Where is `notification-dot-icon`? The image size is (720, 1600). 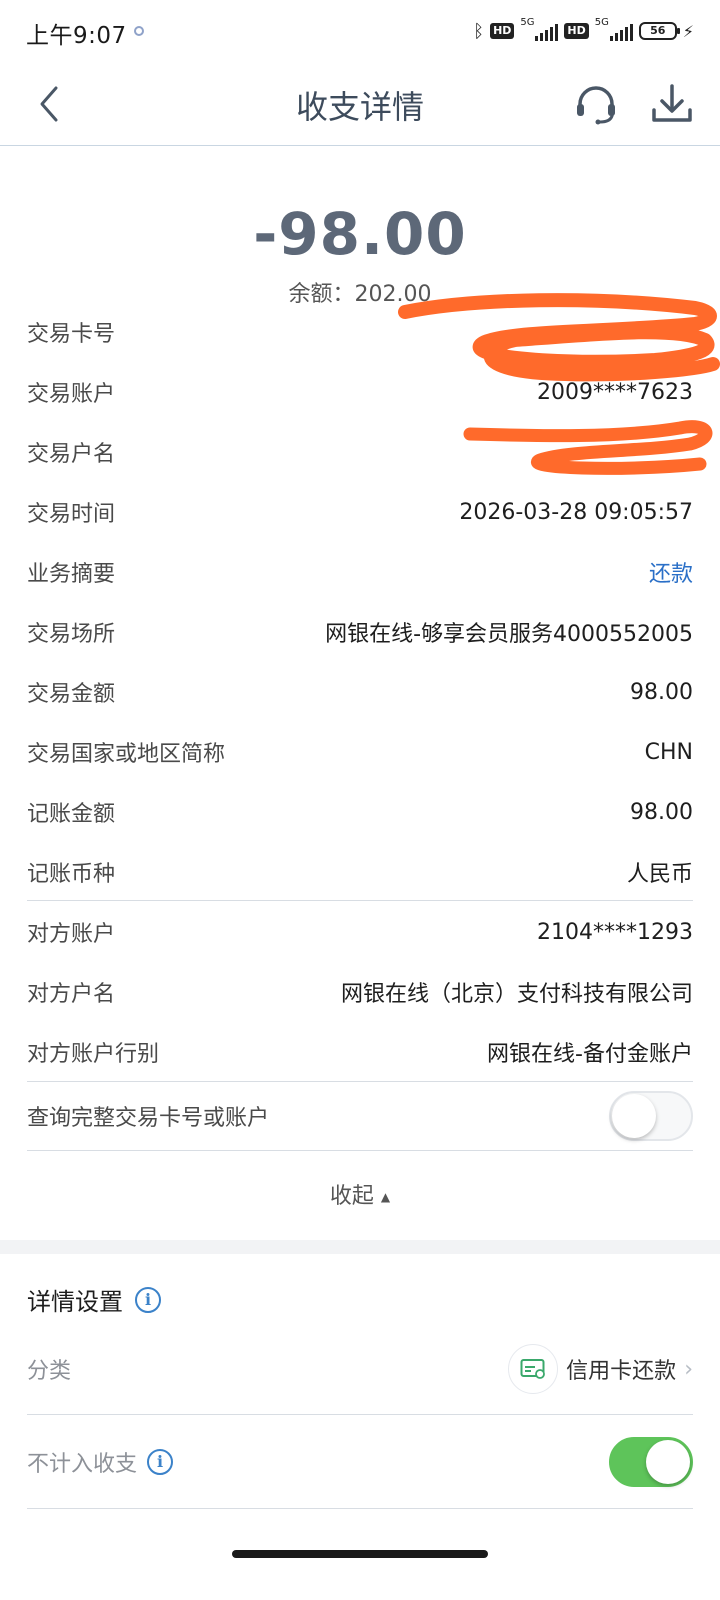
notification-dot-icon is located at coordinates (139, 31).